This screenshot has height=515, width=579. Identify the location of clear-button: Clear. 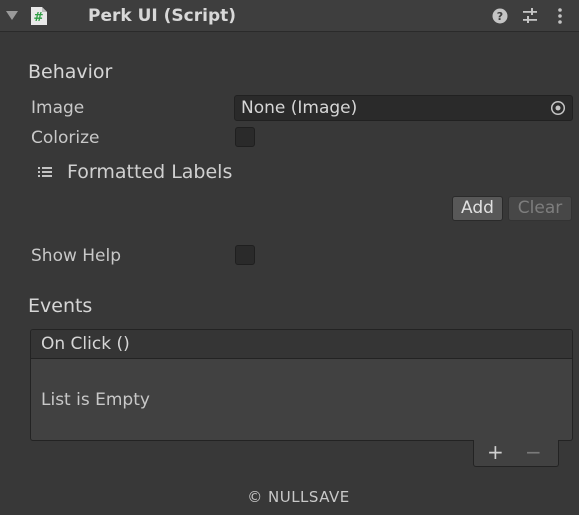
(540, 208).